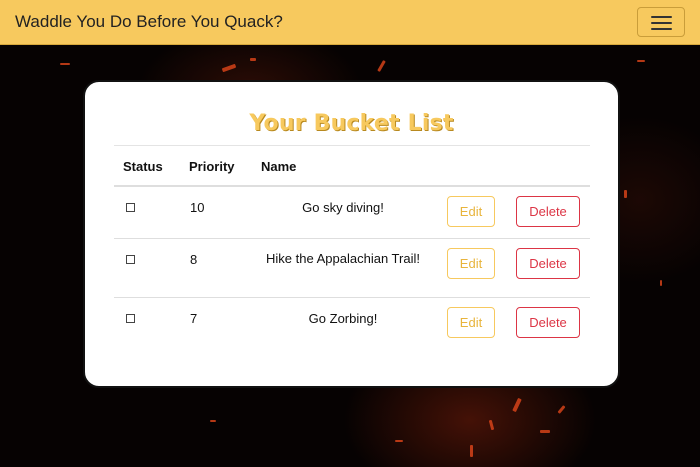 The image size is (700, 467). I want to click on header-divider, so click(352, 186).